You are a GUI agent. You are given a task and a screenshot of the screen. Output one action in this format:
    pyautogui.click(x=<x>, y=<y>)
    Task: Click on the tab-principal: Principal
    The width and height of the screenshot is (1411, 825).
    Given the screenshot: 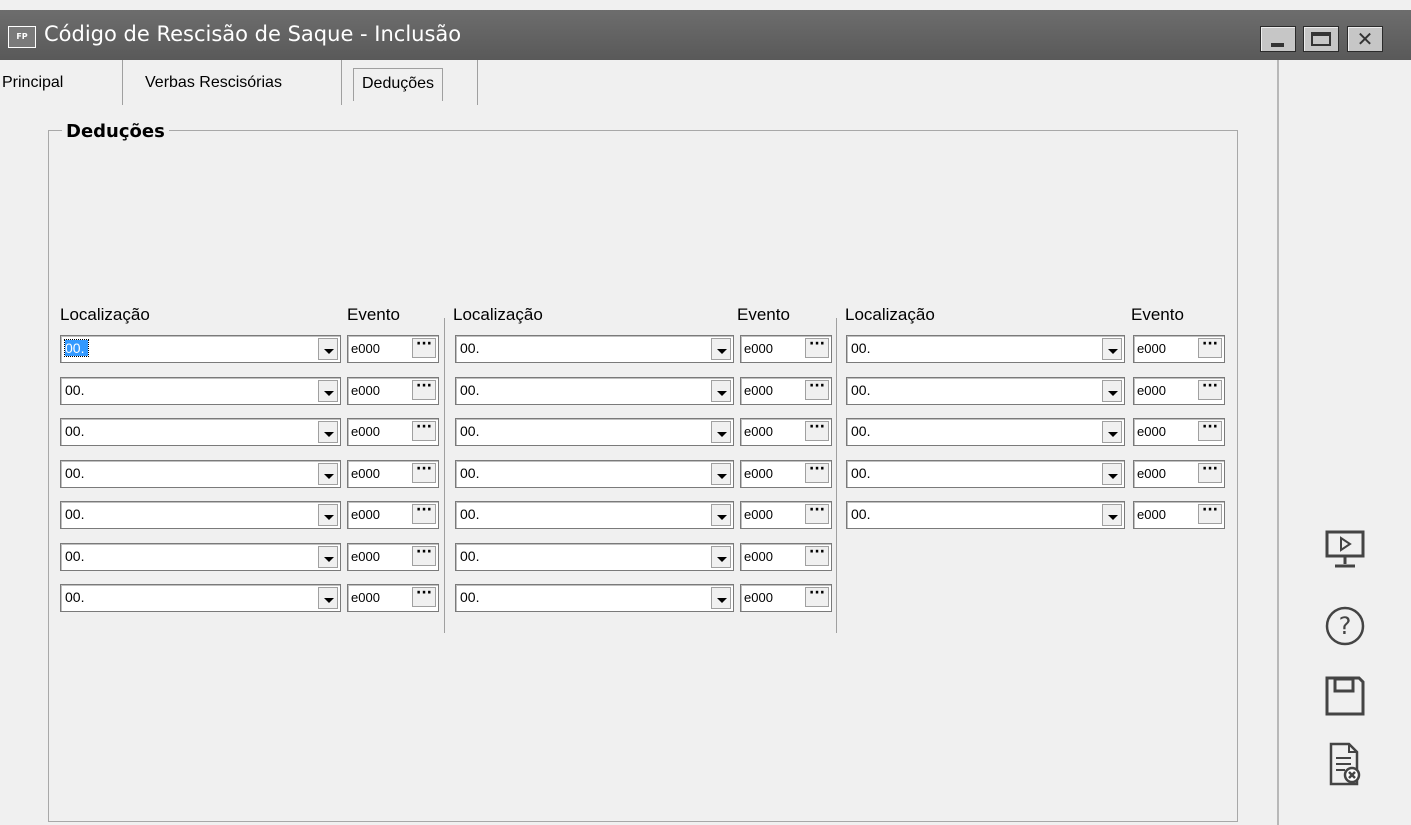 What is the action you would take?
    pyautogui.click(x=32, y=83)
    